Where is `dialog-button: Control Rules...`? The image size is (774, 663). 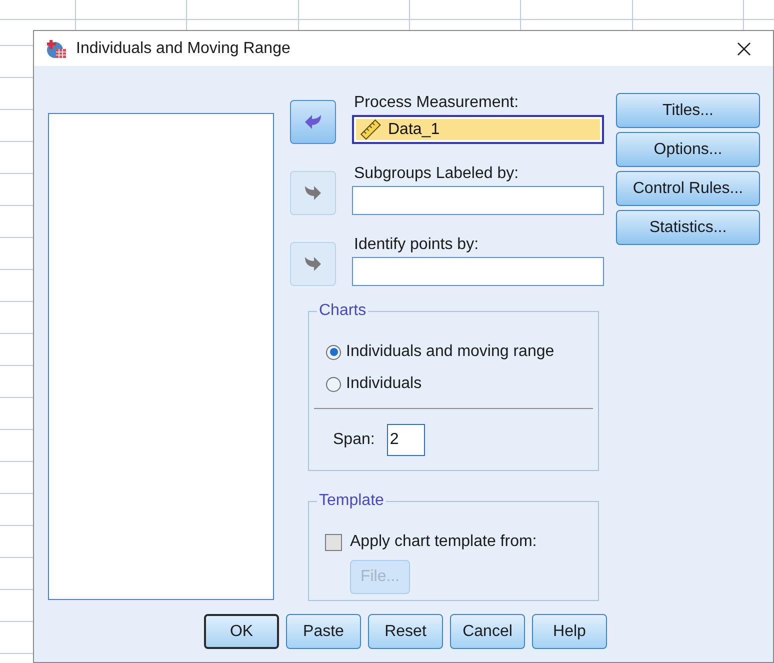 dialog-button: Control Rules... is located at coordinates (688, 188).